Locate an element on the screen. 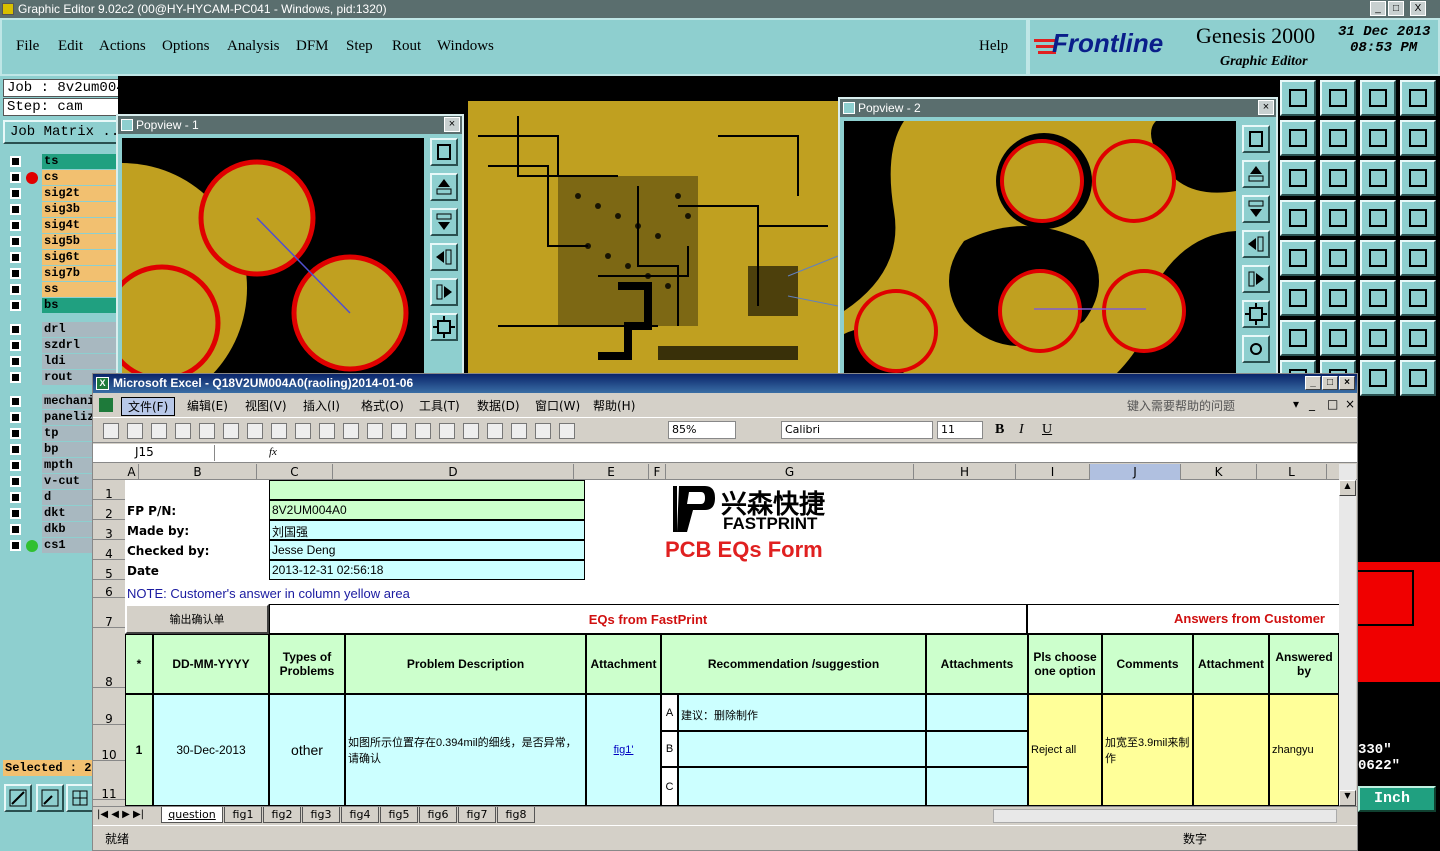  pan-left-button is located at coordinates (1298, 138).